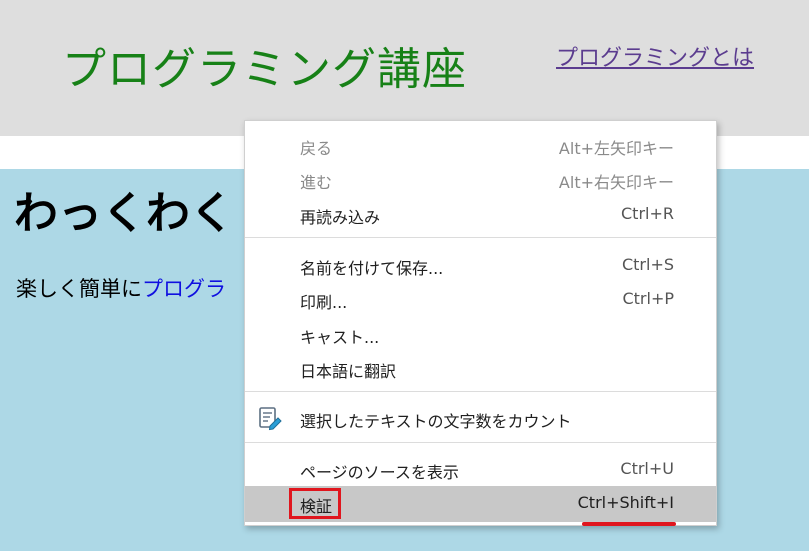 Image resolution: width=809 pixels, height=551 pixels. Describe the element at coordinates (316, 148) in the screenshot. I see `menu-item-label: 戻る` at that location.